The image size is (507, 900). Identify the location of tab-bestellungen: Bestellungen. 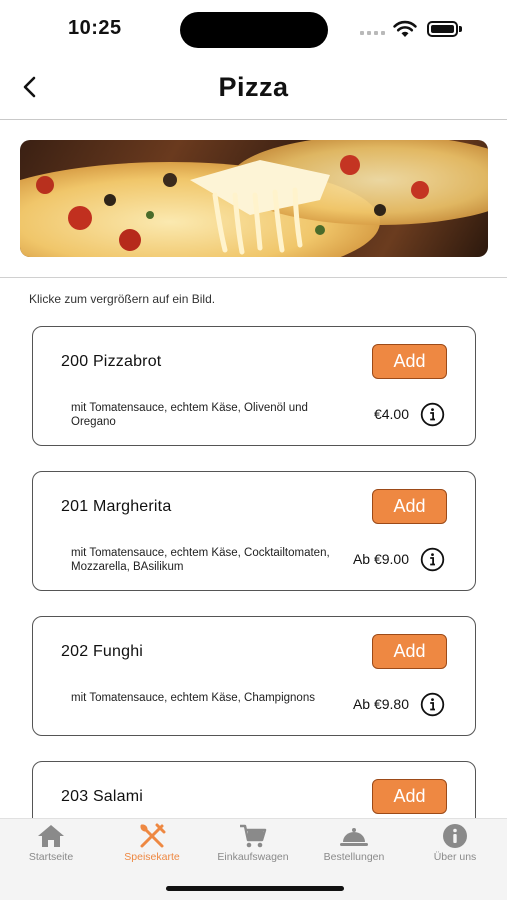
(354, 843).